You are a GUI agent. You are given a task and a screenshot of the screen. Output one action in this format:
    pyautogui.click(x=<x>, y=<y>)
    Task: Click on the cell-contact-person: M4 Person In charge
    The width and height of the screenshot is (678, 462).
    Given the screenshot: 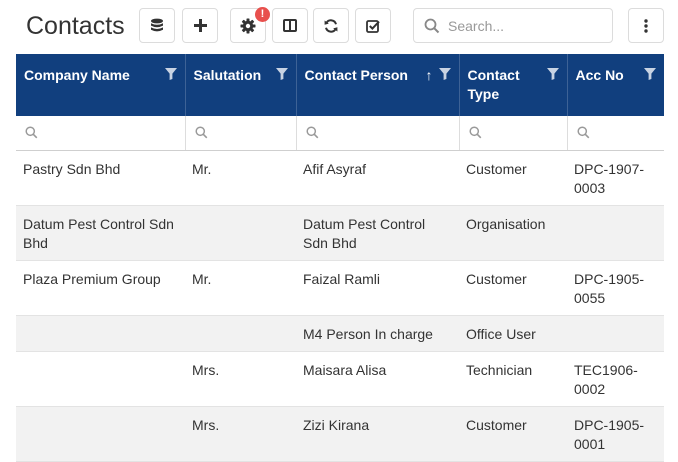 What is the action you would take?
    pyautogui.click(x=377, y=333)
    